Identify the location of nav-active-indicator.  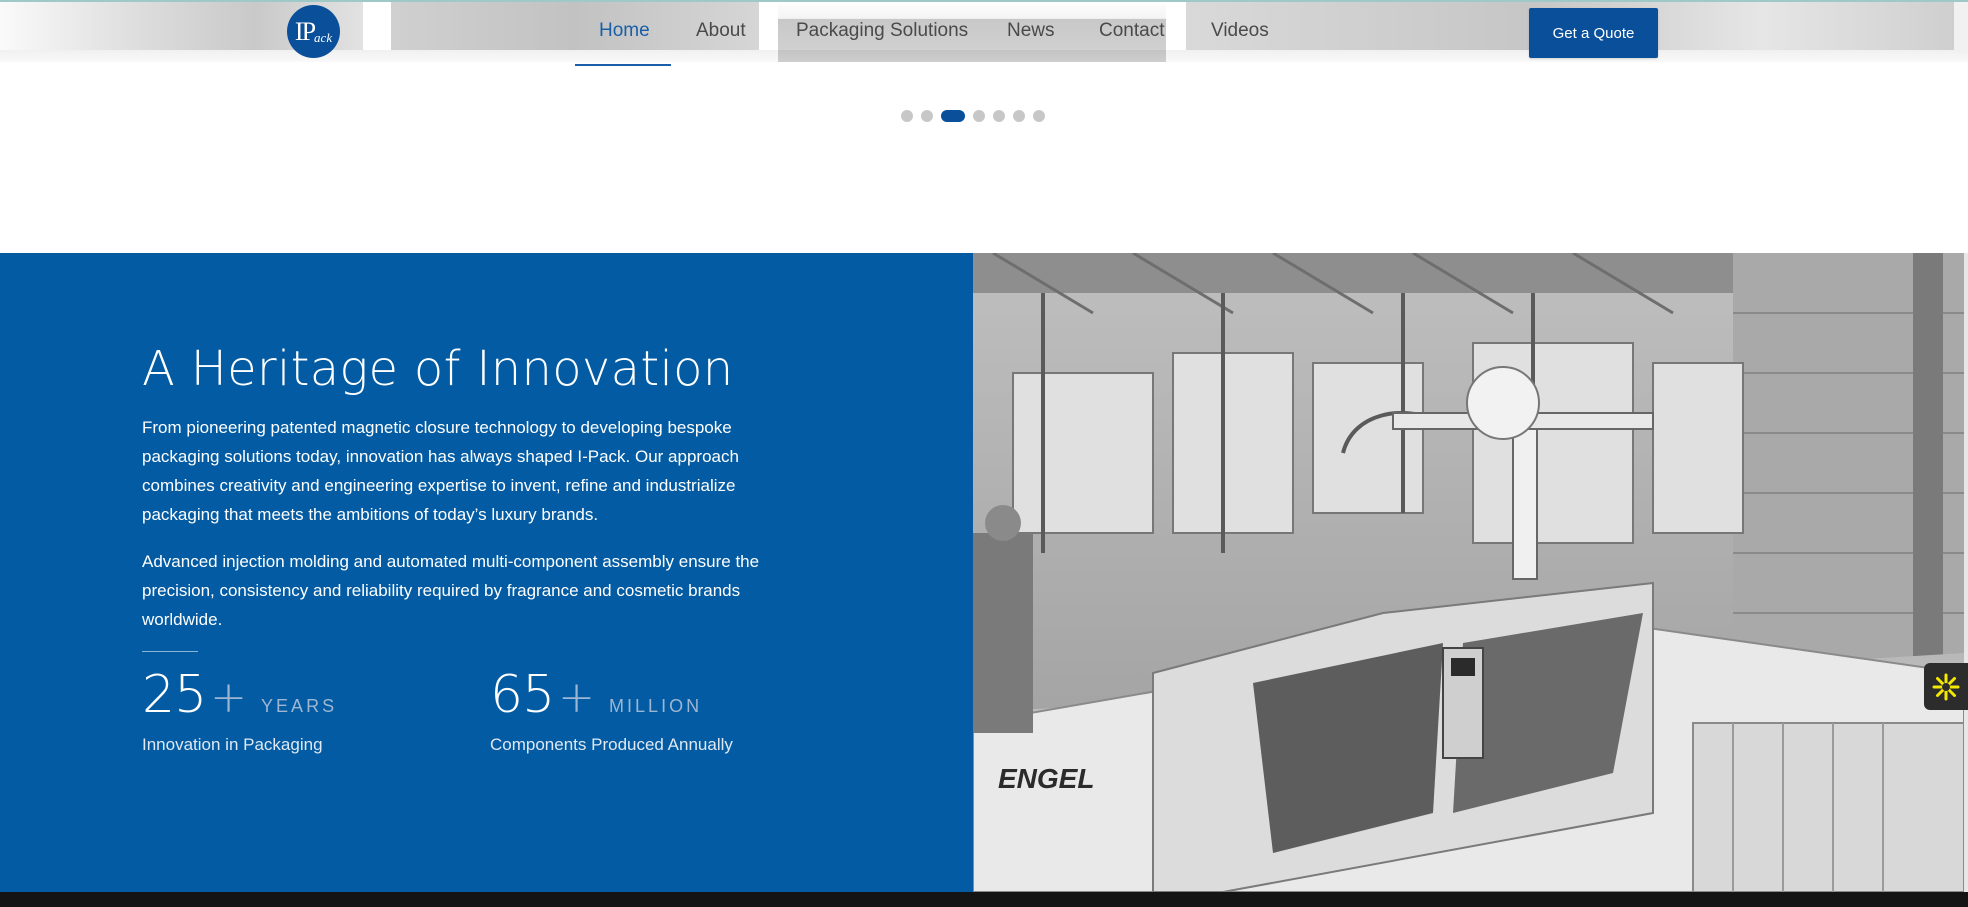
(623, 65).